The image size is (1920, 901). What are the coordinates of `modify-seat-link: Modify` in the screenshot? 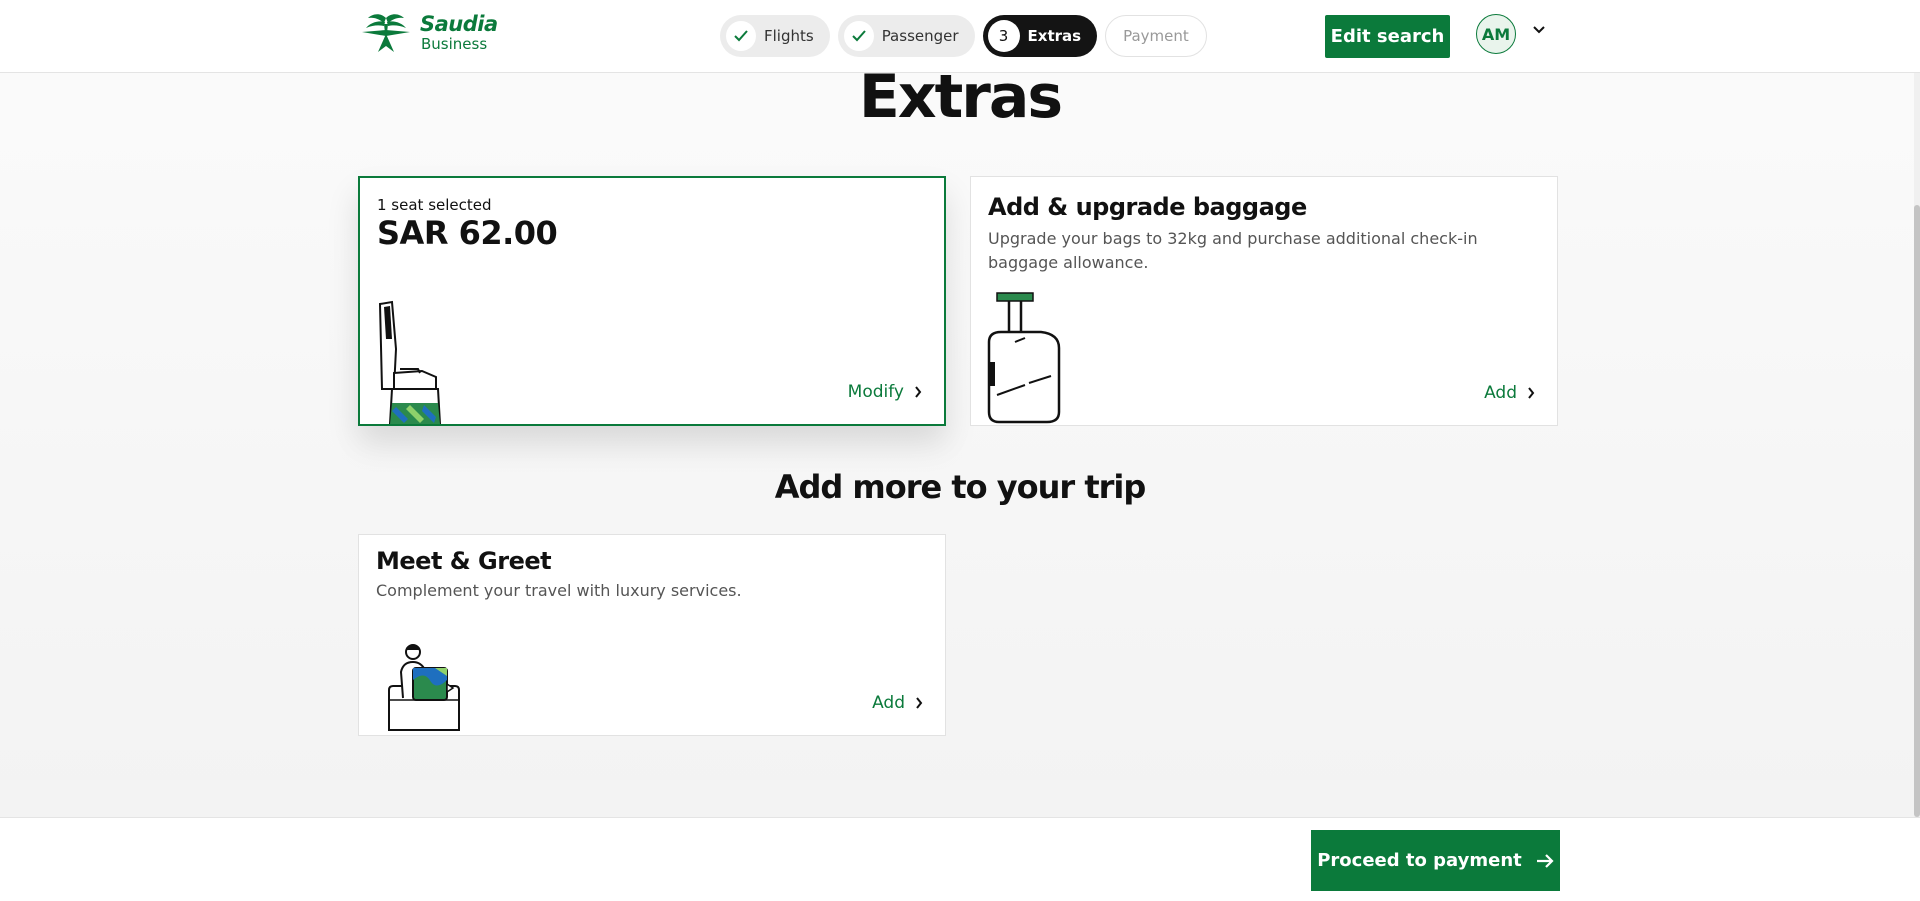 It's located at (885, 392).